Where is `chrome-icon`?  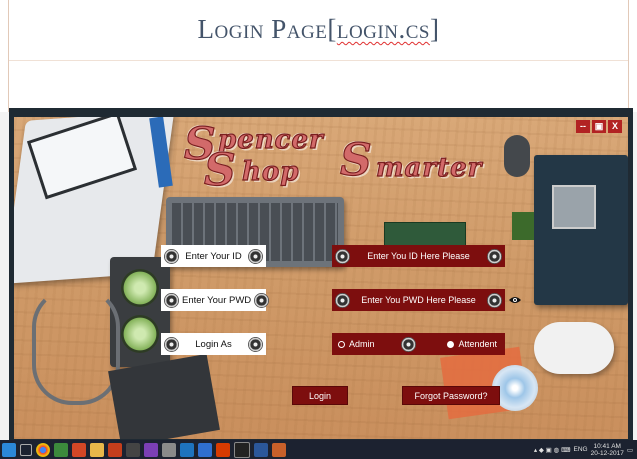
chrome-icon is located at coordinates (43, 449).